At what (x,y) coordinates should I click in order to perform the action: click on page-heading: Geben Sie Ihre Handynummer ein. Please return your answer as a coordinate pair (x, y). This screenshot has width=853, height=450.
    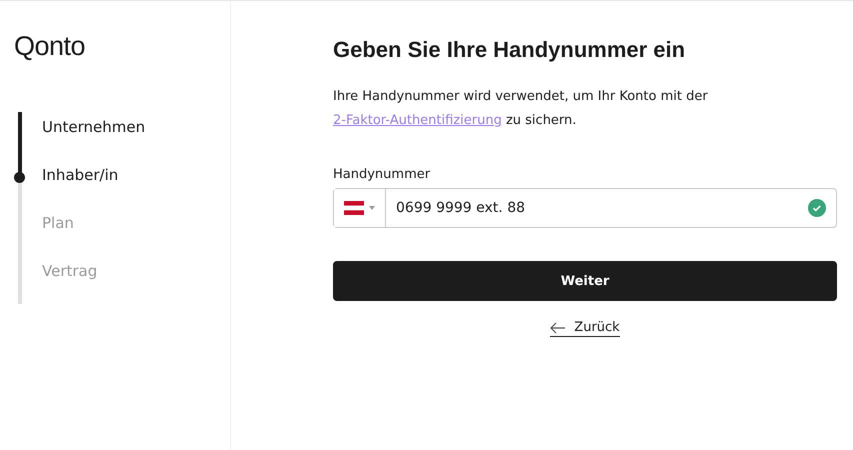
    Looking at the image, I should click on (509, 50).